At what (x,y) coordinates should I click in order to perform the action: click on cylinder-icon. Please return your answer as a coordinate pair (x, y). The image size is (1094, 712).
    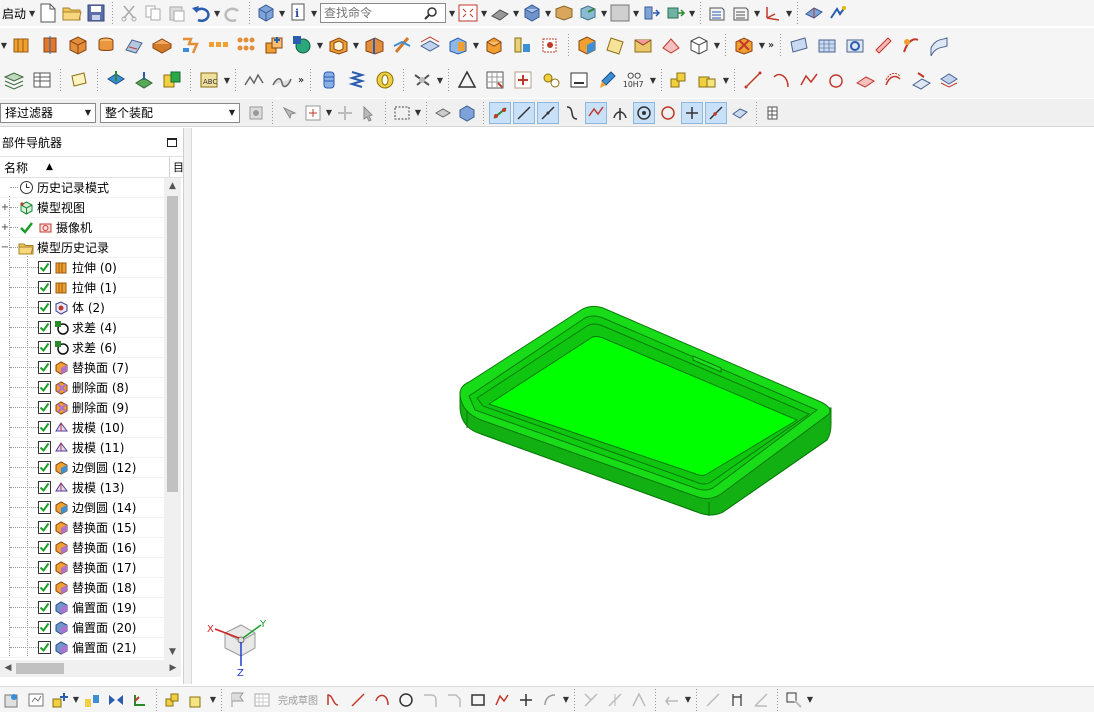
    Looking at the image, I should click on (106, 45).